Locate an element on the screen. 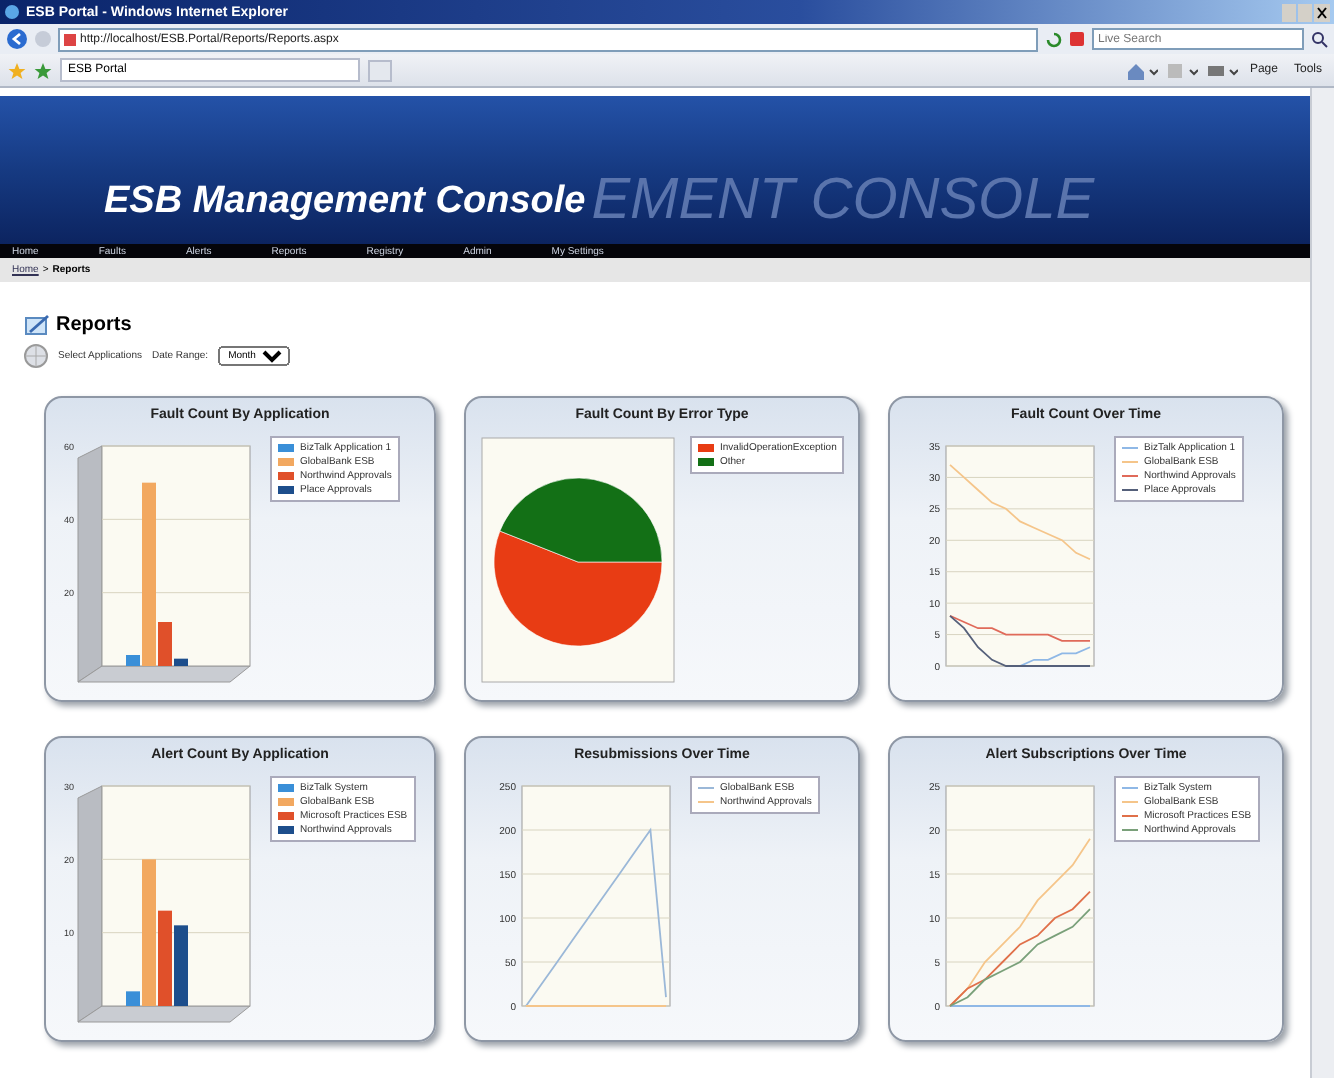 This screenshot has height=1078, width=1334. page-icon is located at coordinates (70, 39).